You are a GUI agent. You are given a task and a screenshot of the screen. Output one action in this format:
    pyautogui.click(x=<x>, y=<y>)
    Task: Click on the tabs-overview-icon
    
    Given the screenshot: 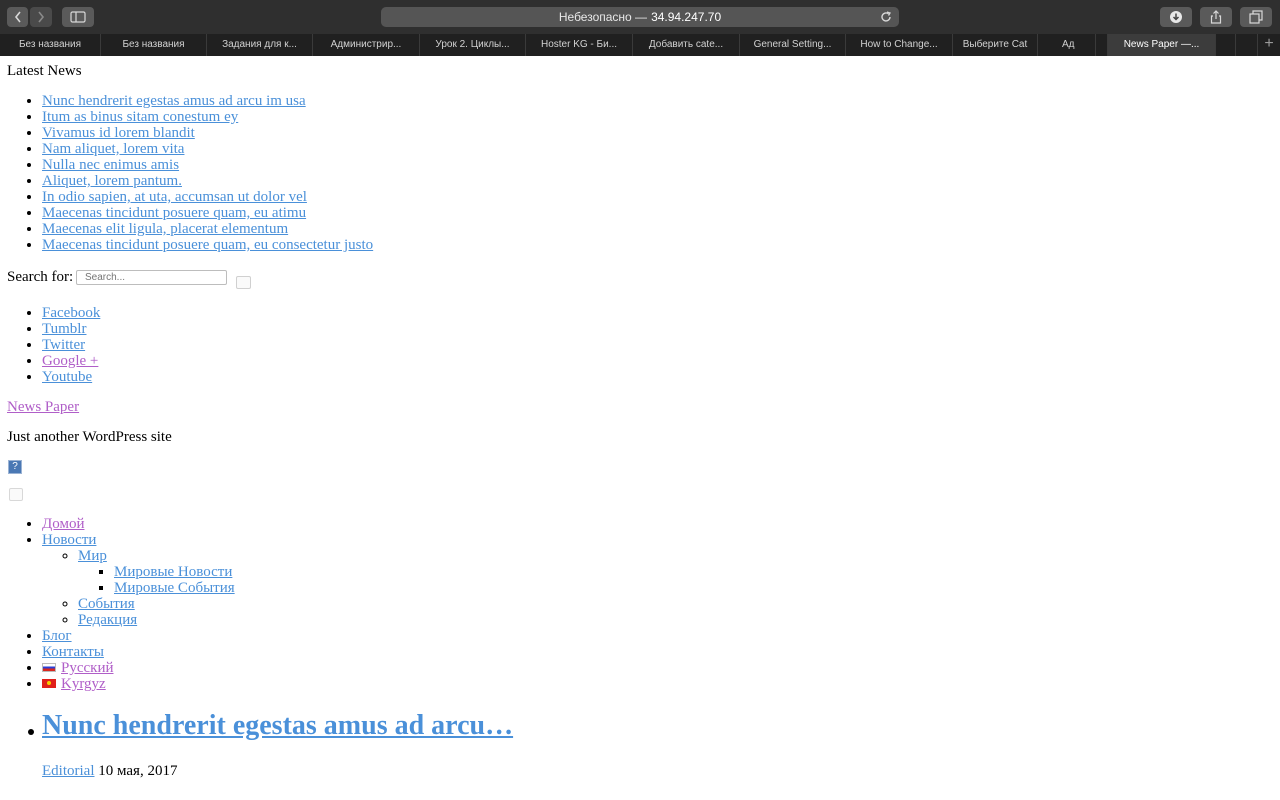 What is the action you would take?
    pyautogui.click(x=1256, y=17)
    